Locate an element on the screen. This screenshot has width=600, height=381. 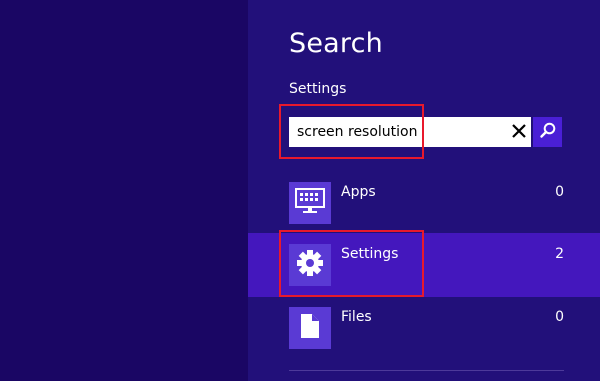
monitor-keyboard-icon is located at coordinates (310, 203).